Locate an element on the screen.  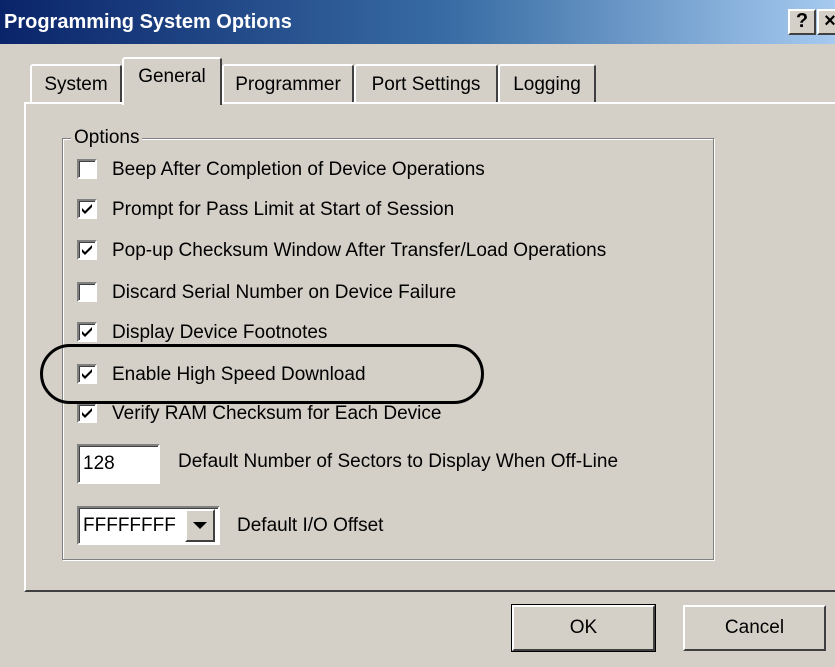
option-label: Display Device Footnotes is located at coordinates (220, 332).